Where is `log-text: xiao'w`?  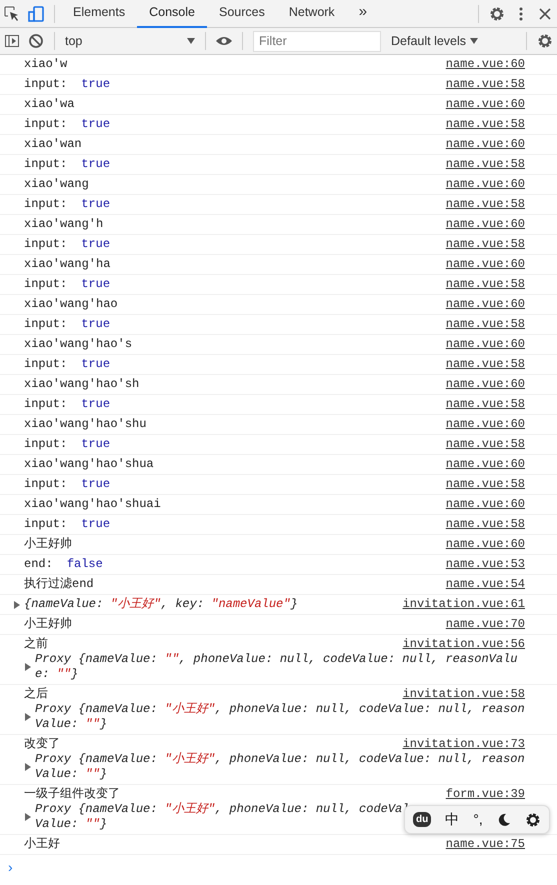 log-text: xiao'w is located at coordinates (46, 64).